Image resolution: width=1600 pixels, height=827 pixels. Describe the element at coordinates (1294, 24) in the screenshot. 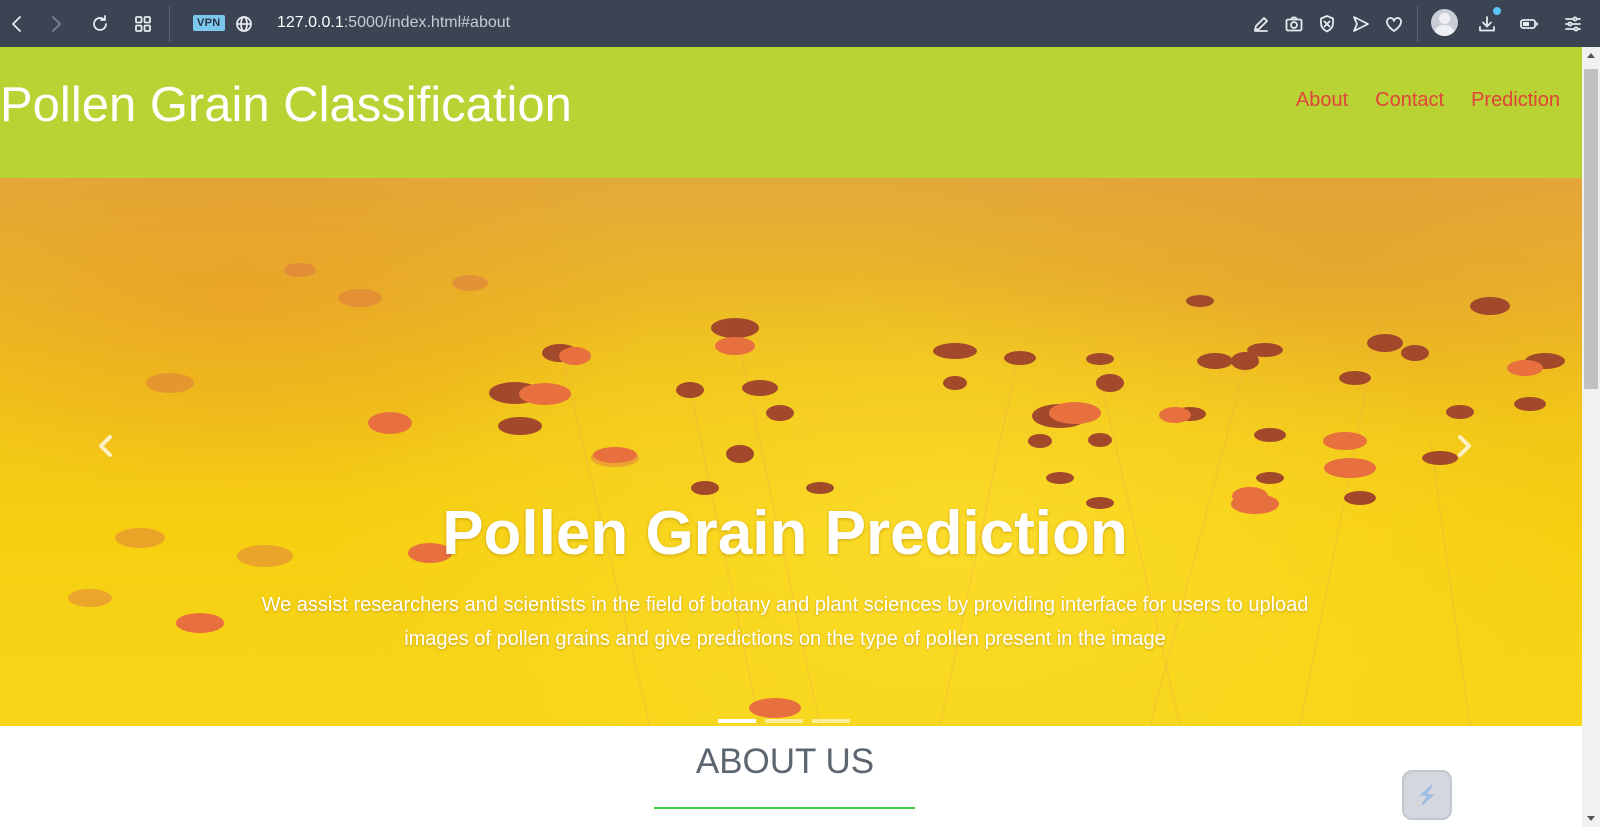

I see `camera-icon` at that location.